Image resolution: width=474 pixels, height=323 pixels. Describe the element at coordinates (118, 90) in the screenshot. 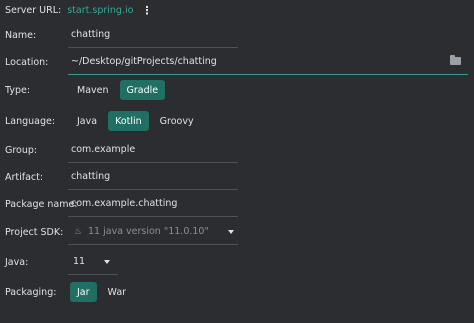

I see `type-segmented: Maven Gradle` at that location.